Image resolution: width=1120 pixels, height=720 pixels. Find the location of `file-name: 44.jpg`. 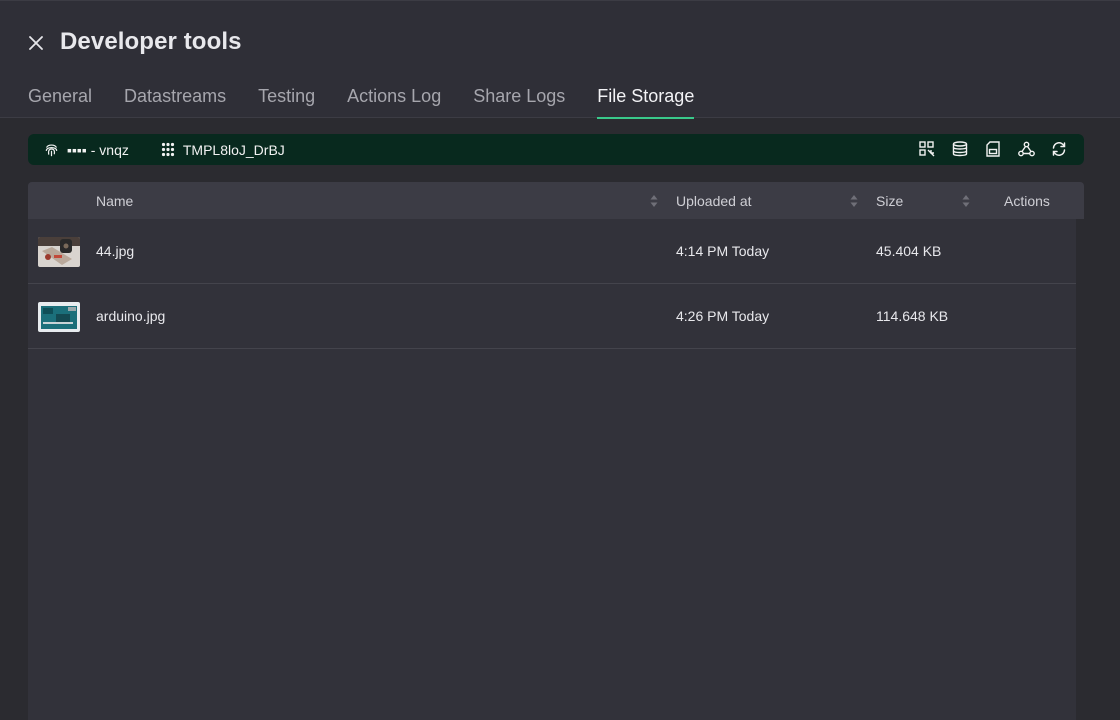

file-name: 44.jpg is located at coordinates (115, 251).